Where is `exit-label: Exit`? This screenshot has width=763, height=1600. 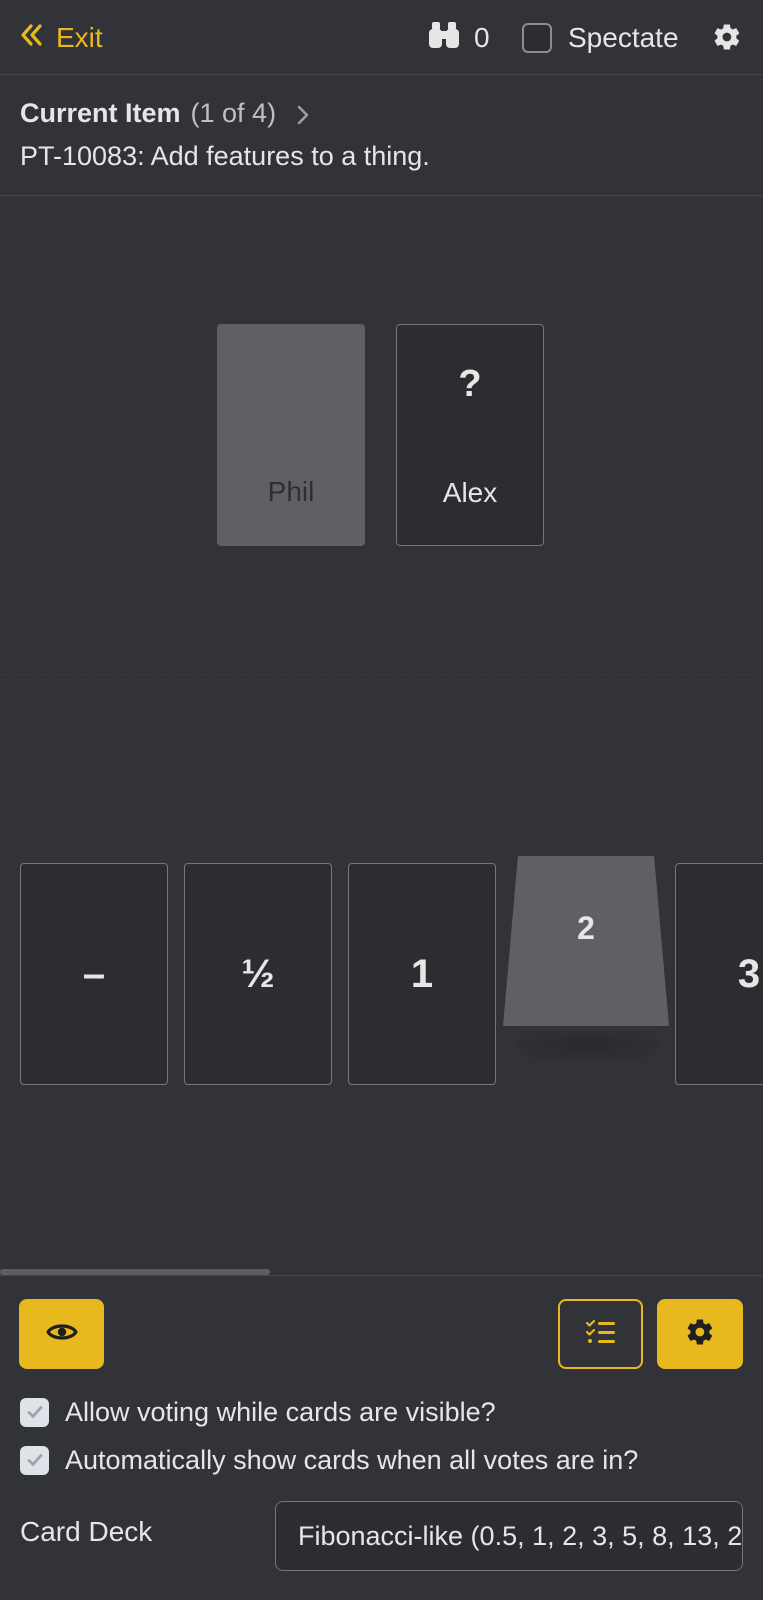
exit-label: Exit is located at coordinates (79, 37).